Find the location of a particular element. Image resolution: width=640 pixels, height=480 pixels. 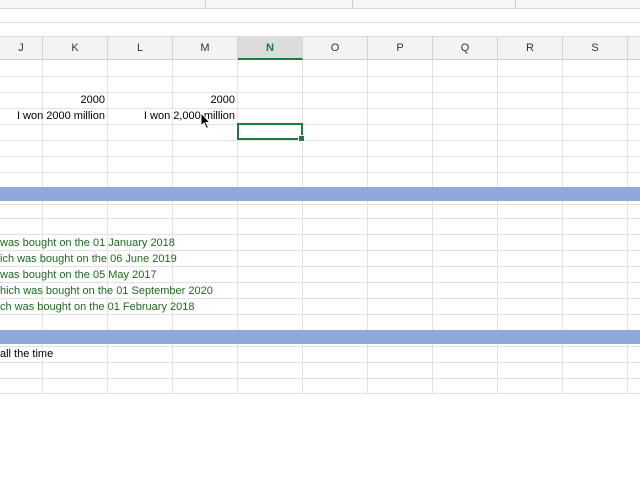

cell-k-value: 2000 is located at coordinates (74, 100).